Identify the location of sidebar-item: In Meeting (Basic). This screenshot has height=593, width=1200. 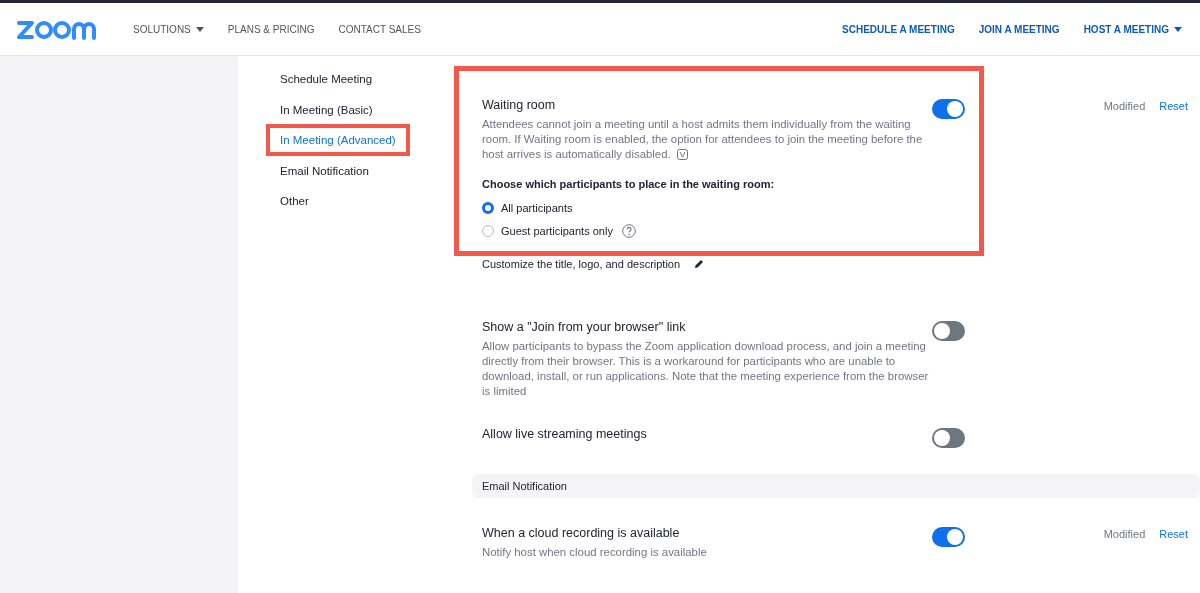
(326, 109).